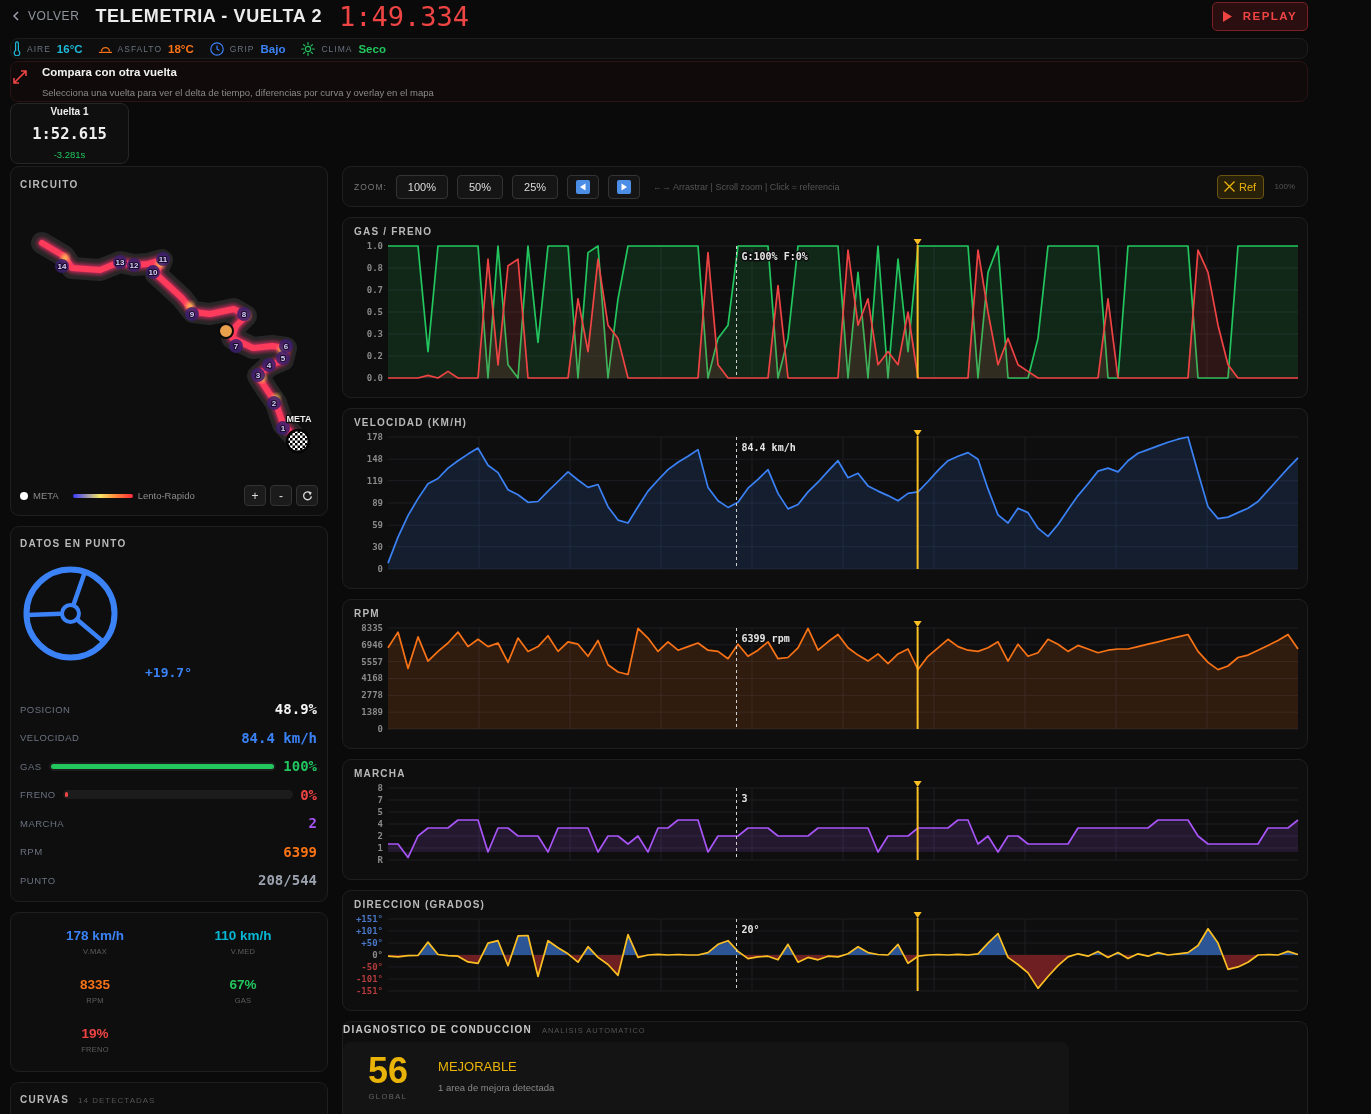 The height and width of the screenshot is (1114, 1371). Describe the element at coordinates (369, 979) in the screenshot. I see `y-axis-label: -101°` at that location.